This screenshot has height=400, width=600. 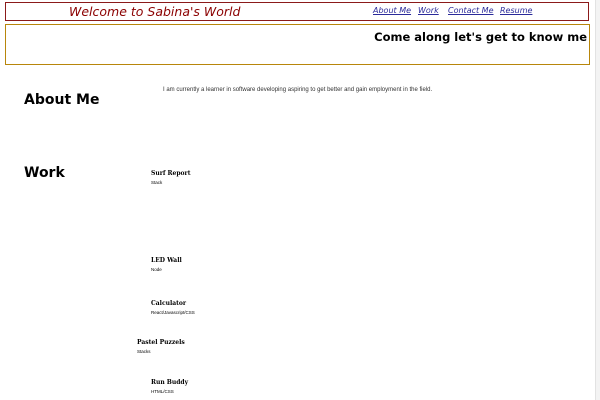 I want to click on hero-banner: Come along let's get to know me, so click(x=297, y=44).